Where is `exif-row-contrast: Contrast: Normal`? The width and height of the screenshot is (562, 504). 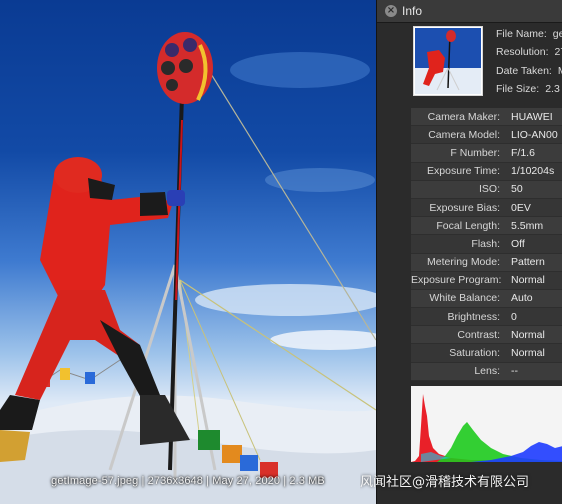 exif-row-contrast: Contrast: Normal is located at coordinates (486, 335).